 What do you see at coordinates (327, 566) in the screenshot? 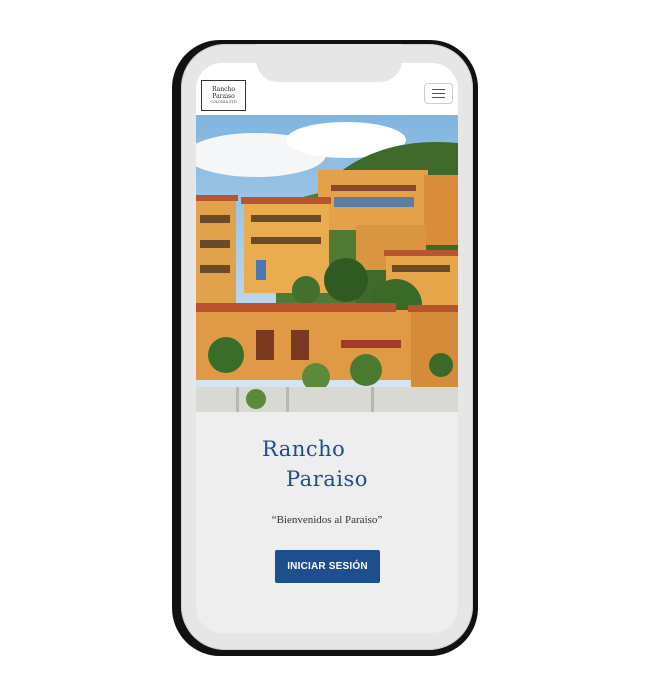
I see `login-button: INICIAR SESIÓN` at bounding box center [327, 566].